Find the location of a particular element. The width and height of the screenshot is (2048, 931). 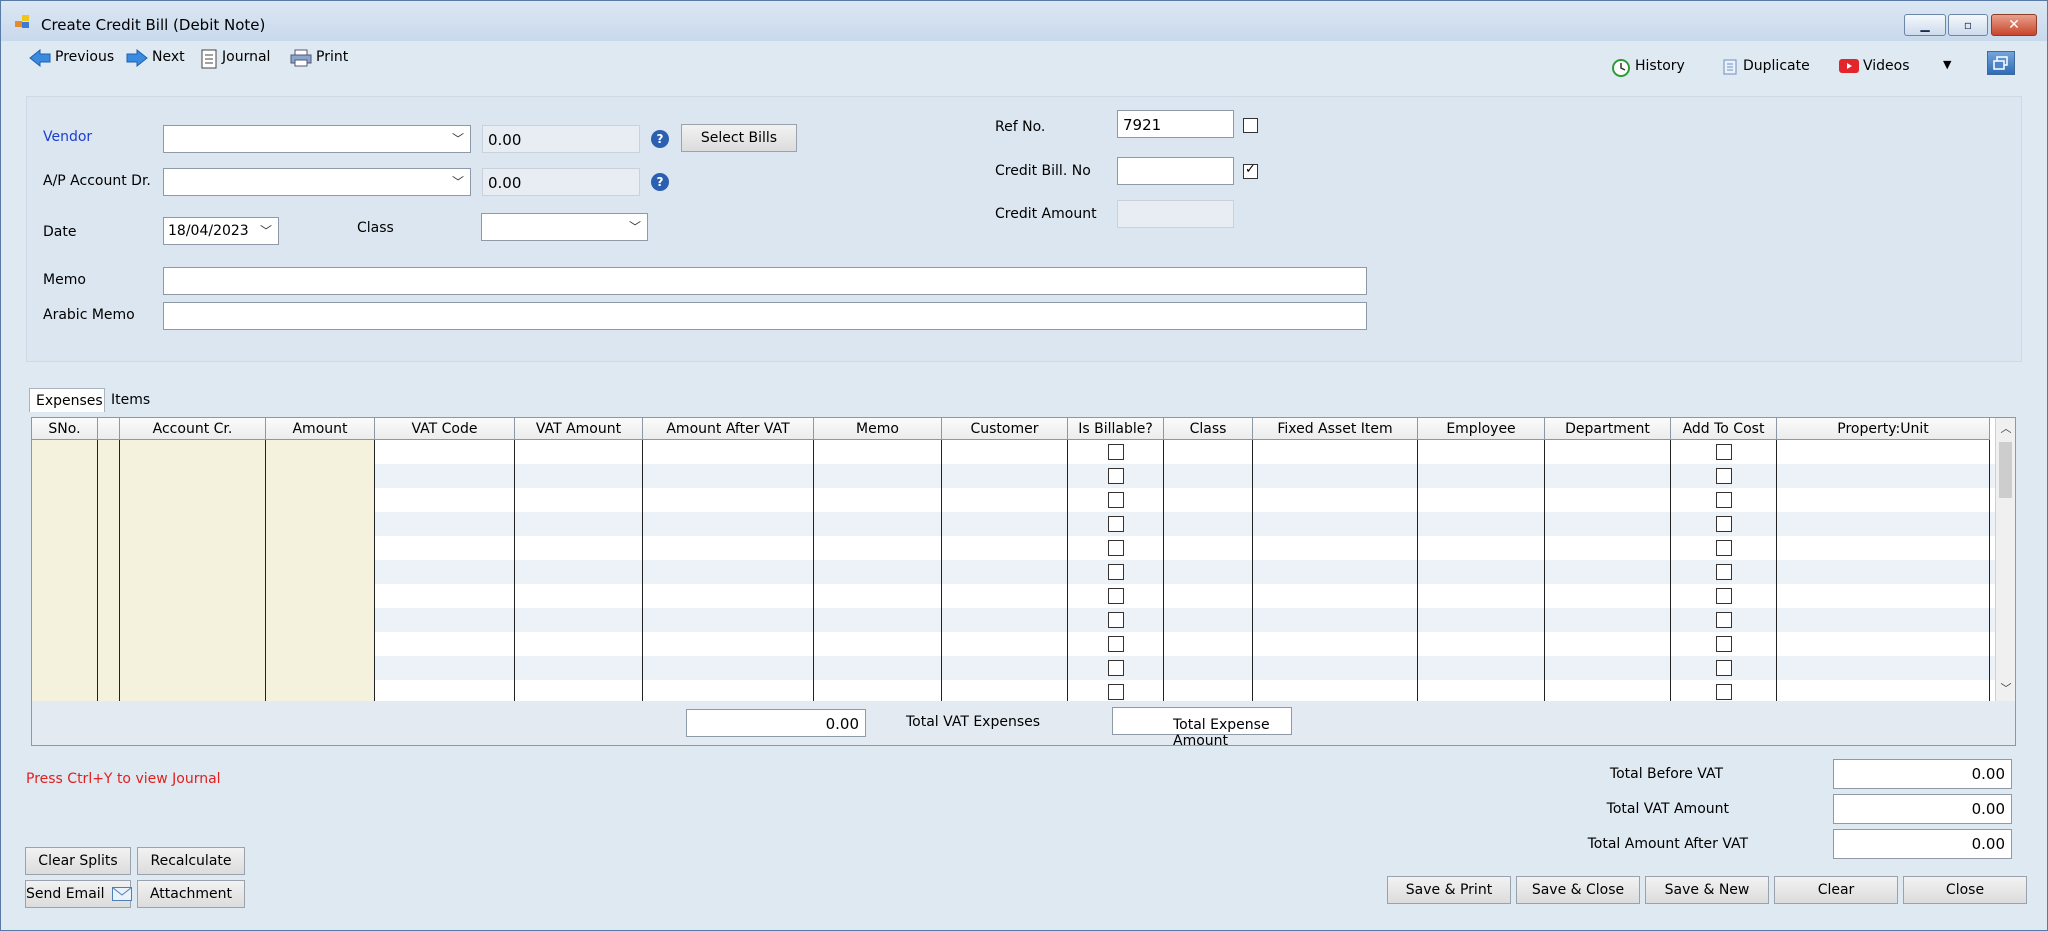

class-label: Class is located at coordinates (375, 228).